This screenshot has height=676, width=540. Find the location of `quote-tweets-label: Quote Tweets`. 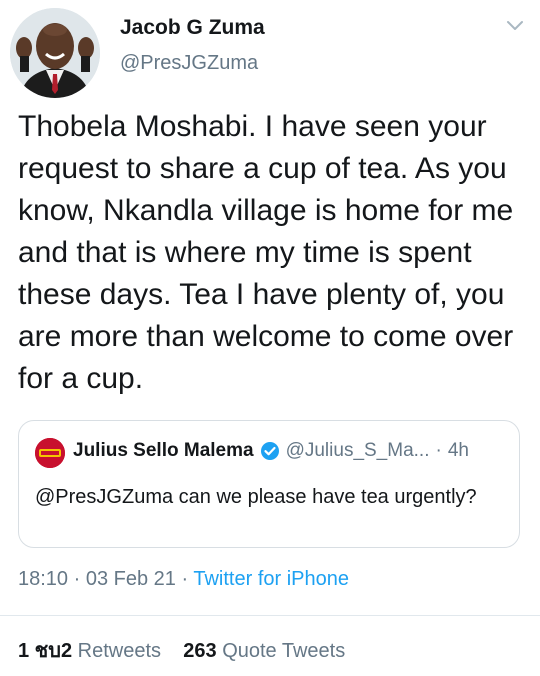

quote-tweets-label: Quote Tweets is located at coordinates (284, 651).